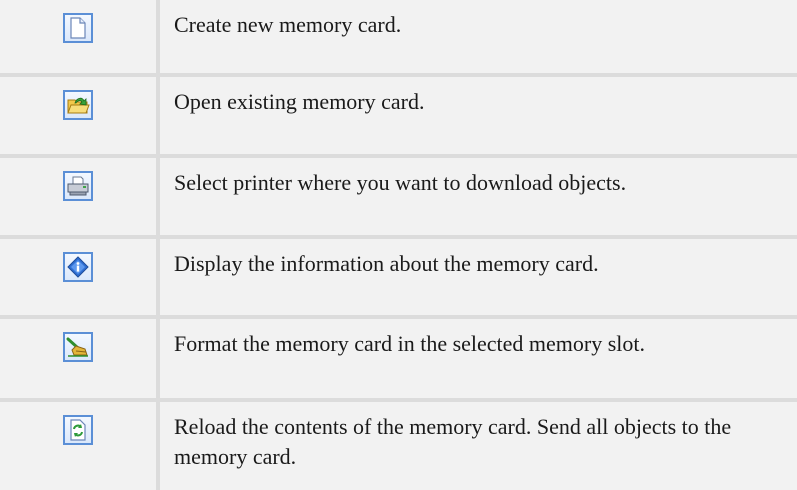  What do you see at coordinates (78, 267) in the screenshot?
I see `info-icon` at bounding box center [78, 267].